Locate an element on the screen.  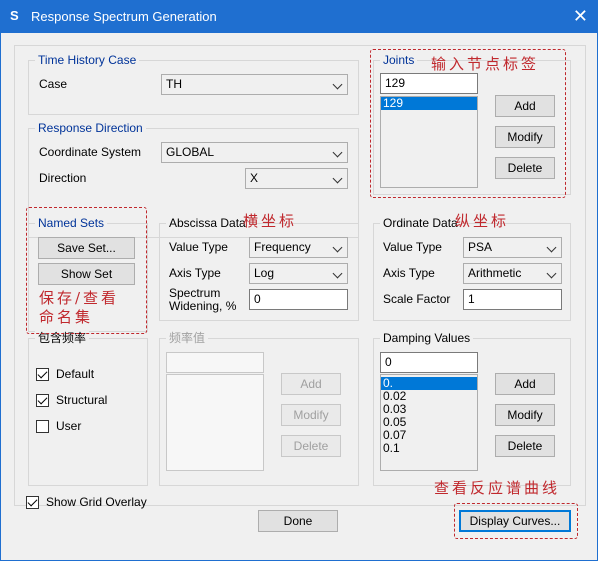
show-grid-overlay-checkbox is located at coordinates (32, 502).